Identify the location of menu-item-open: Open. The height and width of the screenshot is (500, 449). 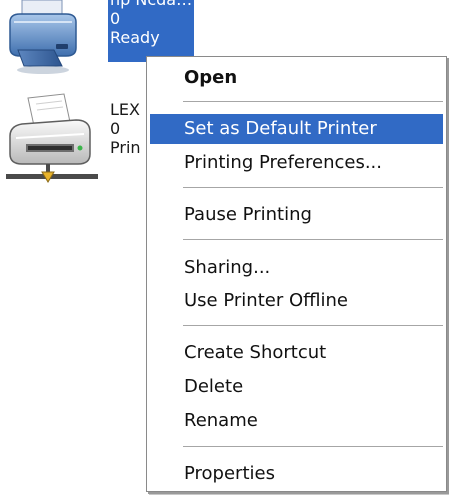
(296, 78).